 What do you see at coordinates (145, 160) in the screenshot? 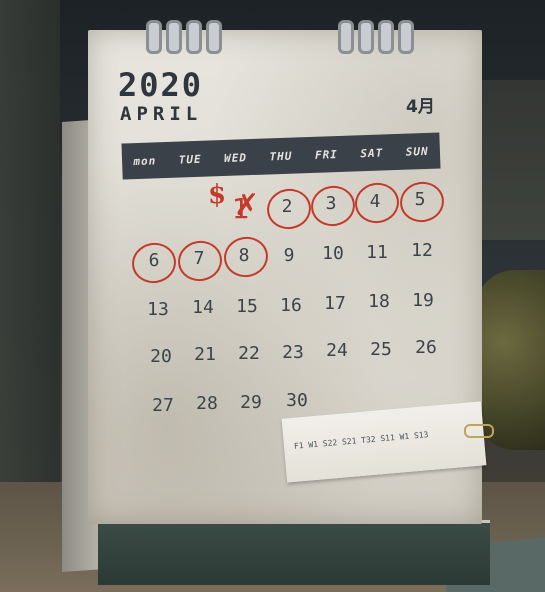
I see `weekday-mon: mon` at bounding box center [145, 160].